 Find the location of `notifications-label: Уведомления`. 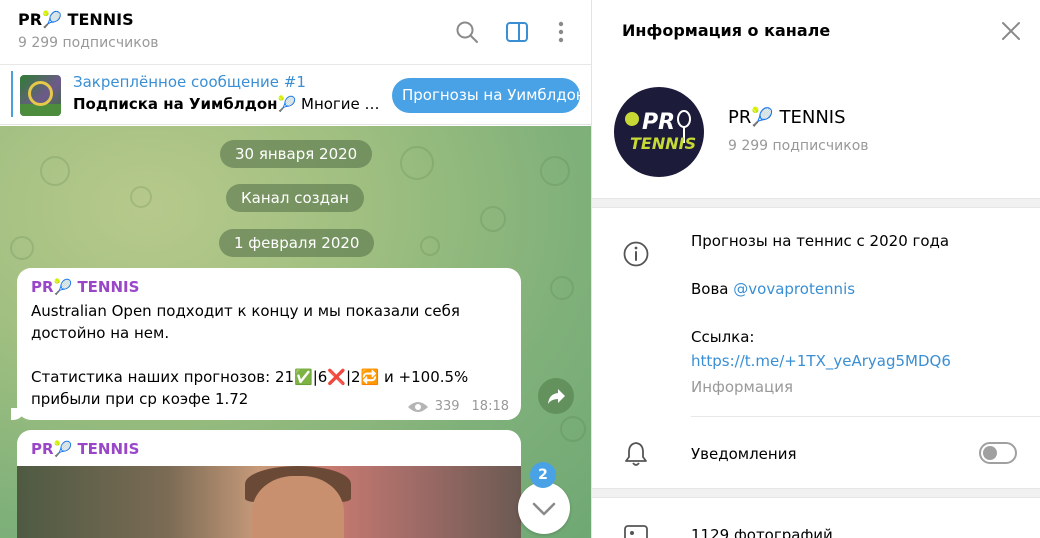

notifications-label: Уведомления is located at coordinates (744, 454).